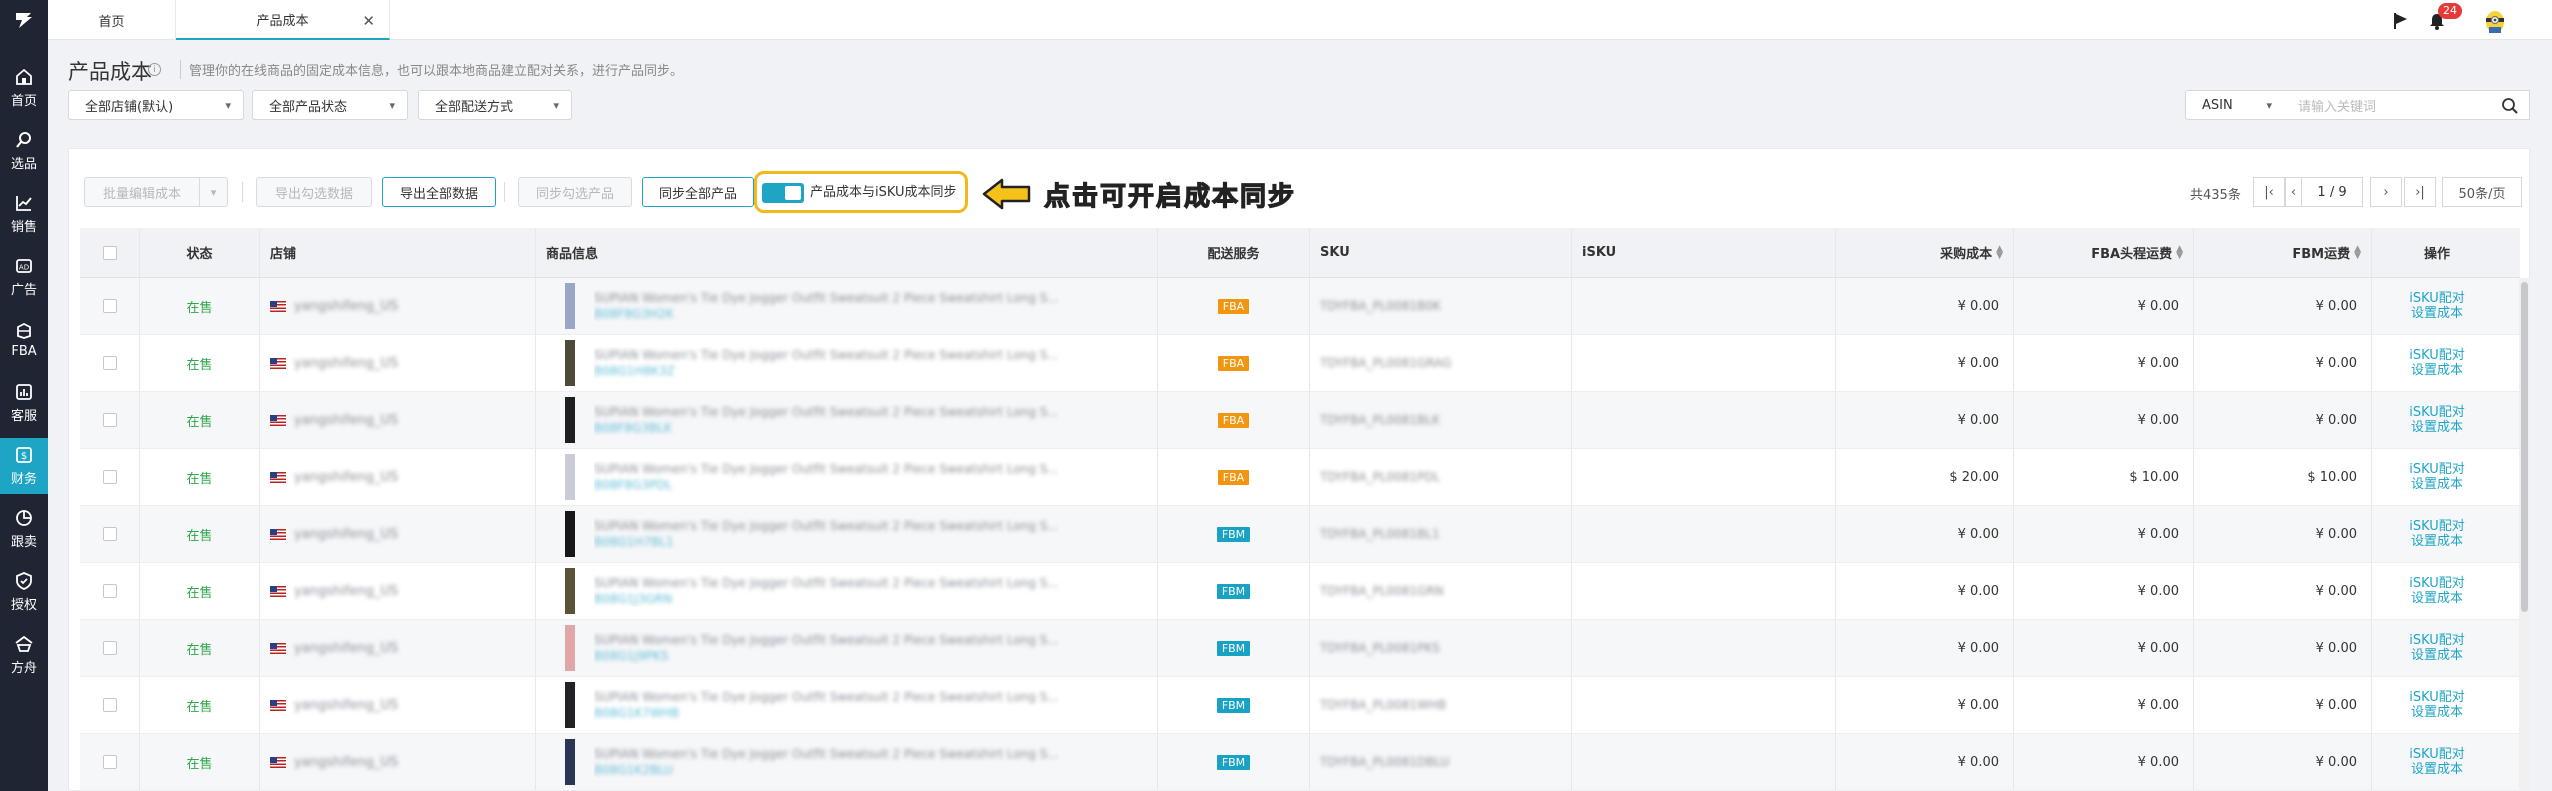 Image resolution: width=2552 pixels, height=791 pixels. Describe the element at coordinates (2104, 252) in the screenshot. I see `header-fba-freight: FBA头程运费 ▲ ▼` at that location.